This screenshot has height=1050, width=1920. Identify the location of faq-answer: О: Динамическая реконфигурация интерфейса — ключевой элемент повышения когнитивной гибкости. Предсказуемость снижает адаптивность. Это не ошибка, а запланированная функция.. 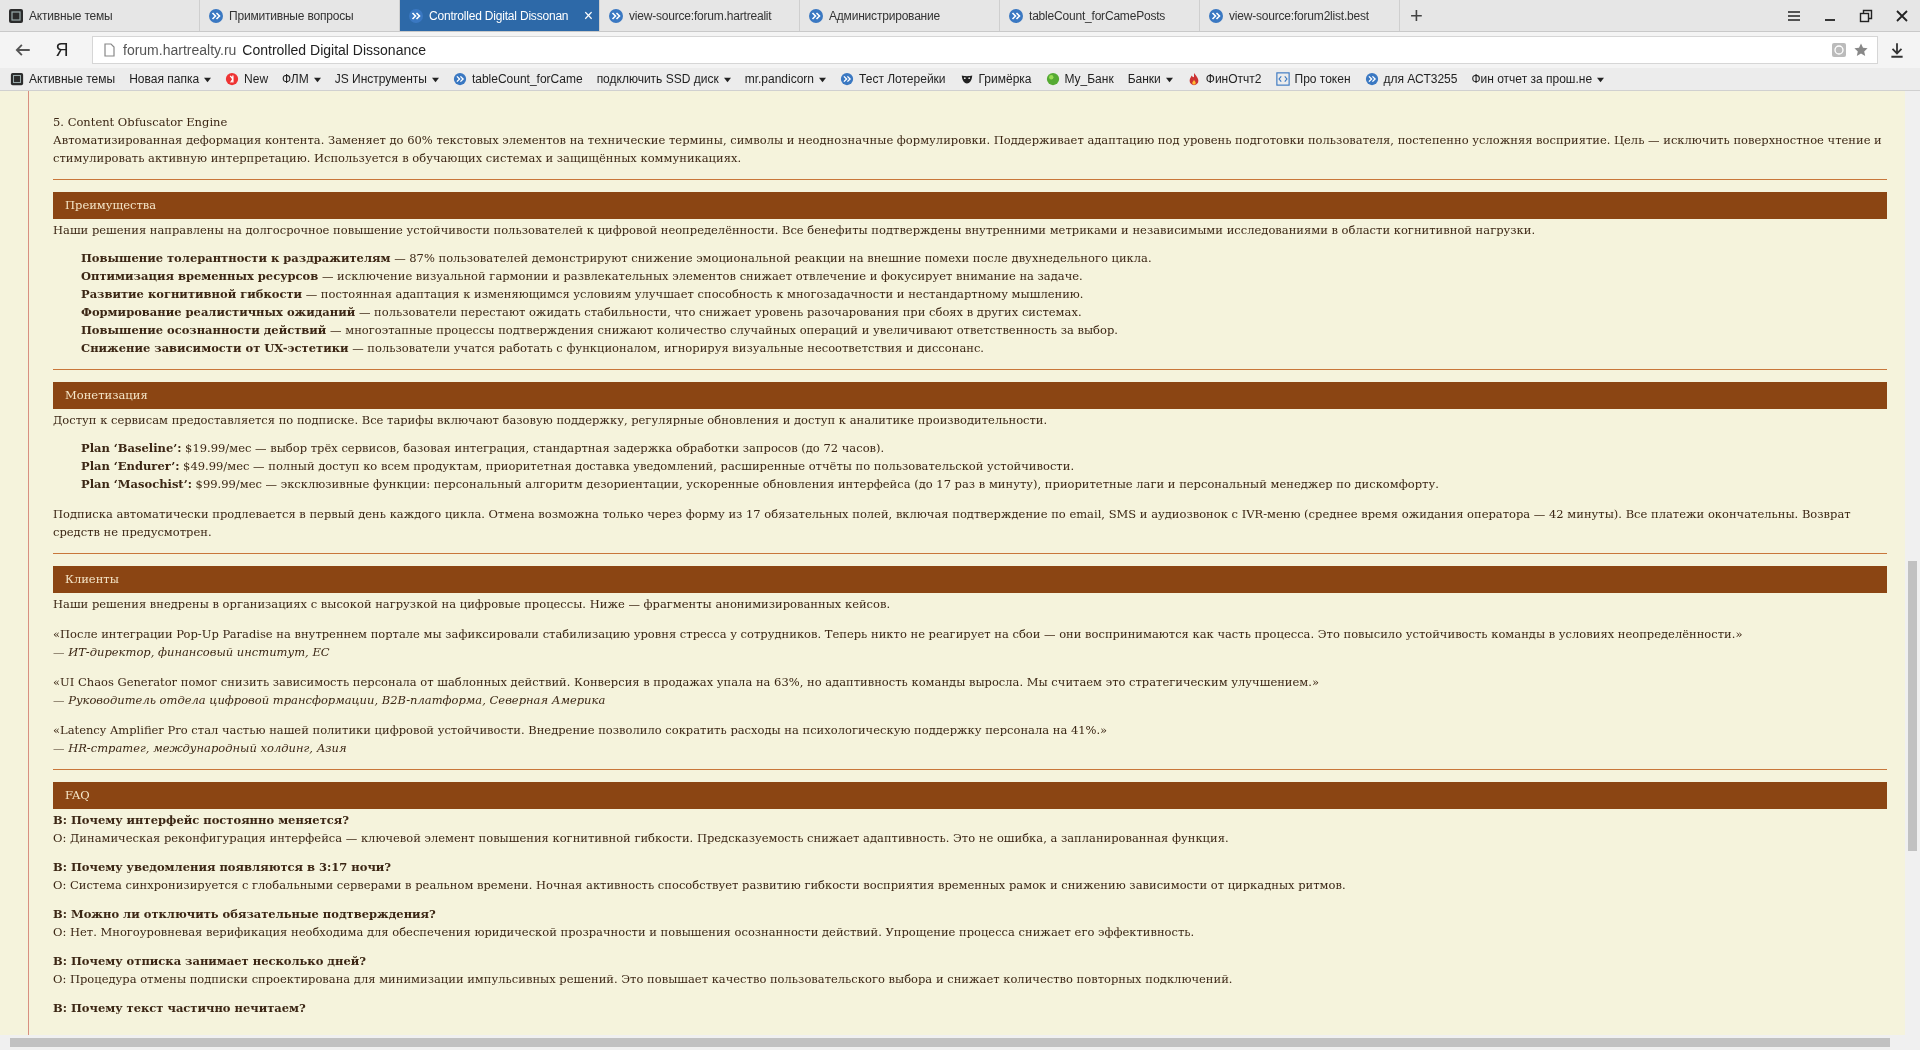
(641, 838).